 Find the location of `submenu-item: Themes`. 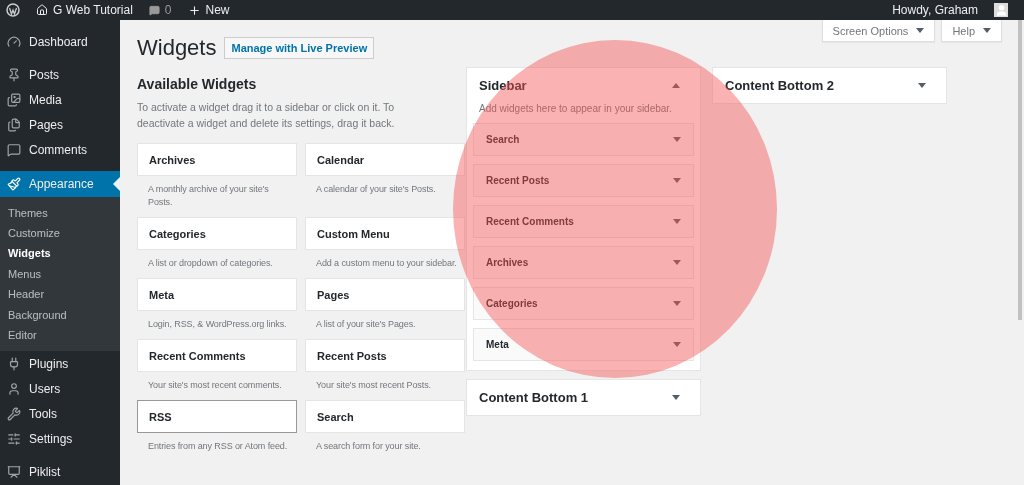

submenu-item: Themes is located at coordinates (60, 212).